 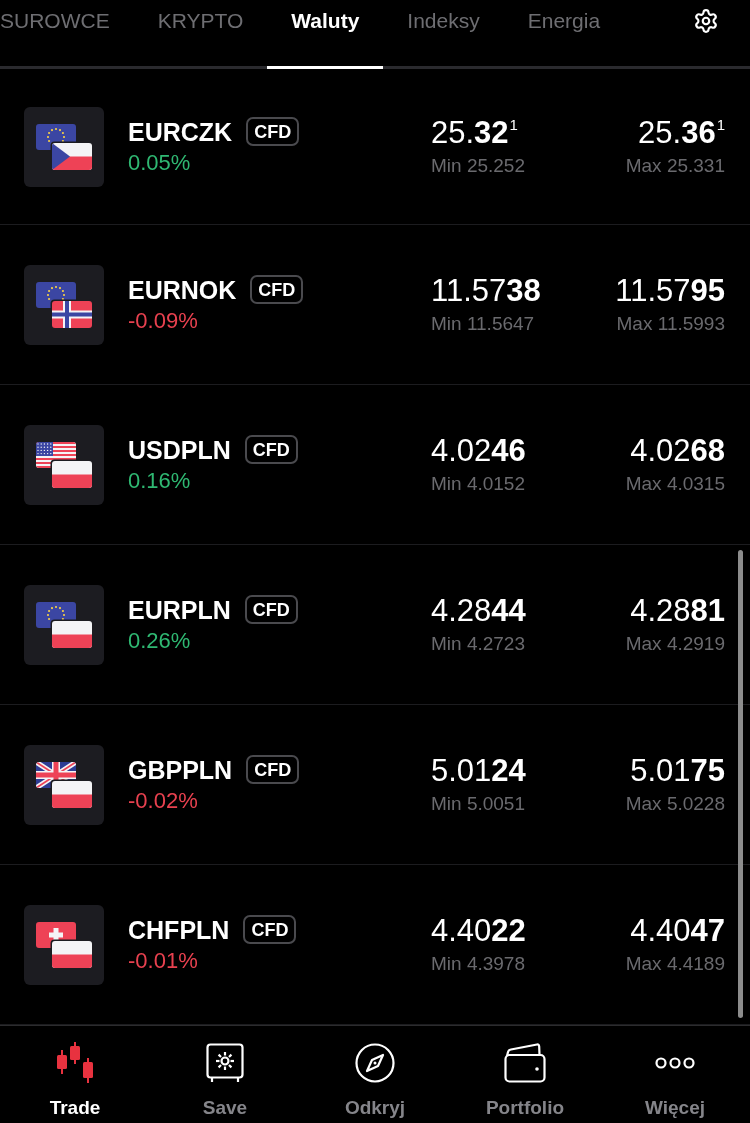 What do you see at coordinates (670, 323) in the screenshot?
I see `daily-high: Max 11.5993` at bounding box center [670, 323].